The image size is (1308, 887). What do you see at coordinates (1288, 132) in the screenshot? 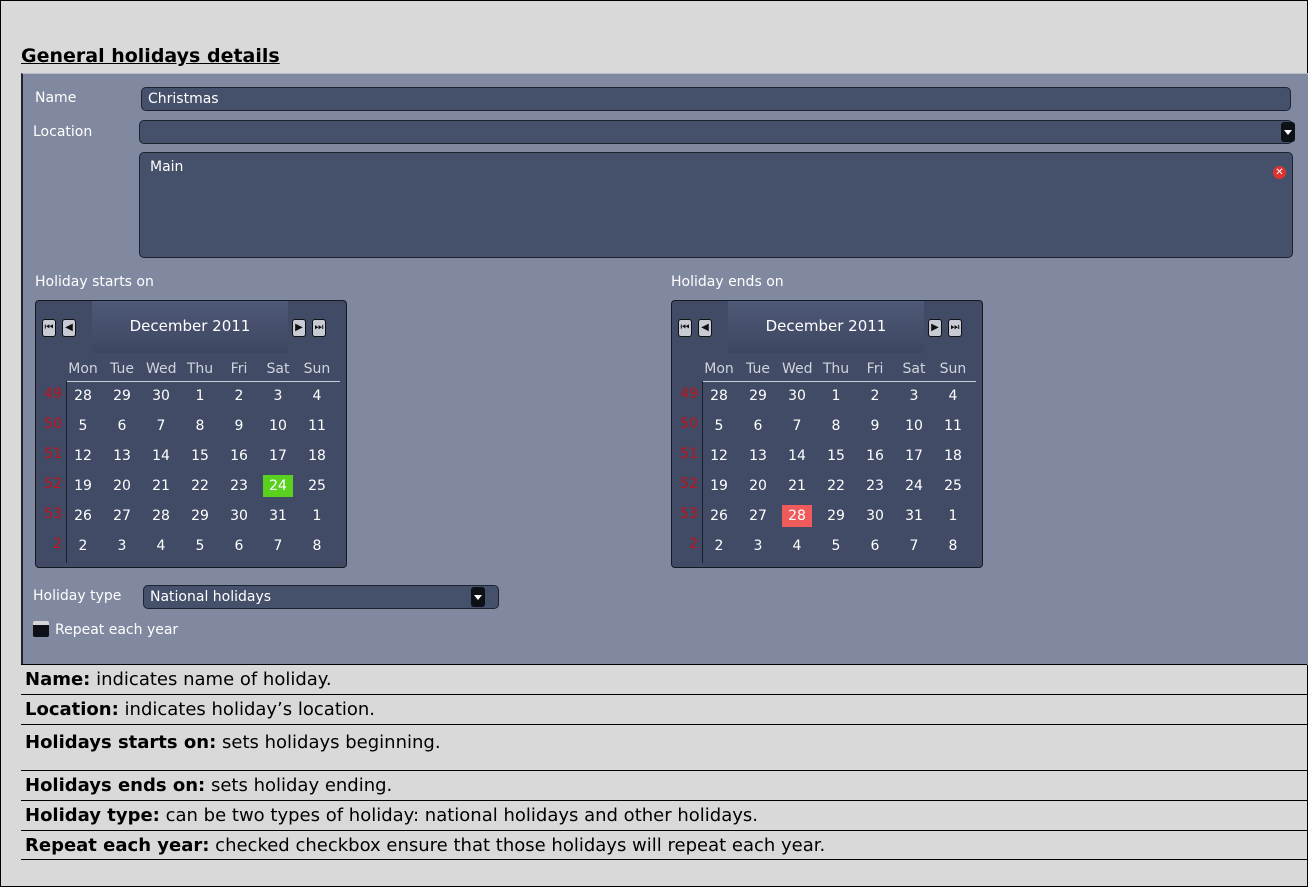
I see `location-dropdown-arrow-icon` at bounding box center [1288, 132].